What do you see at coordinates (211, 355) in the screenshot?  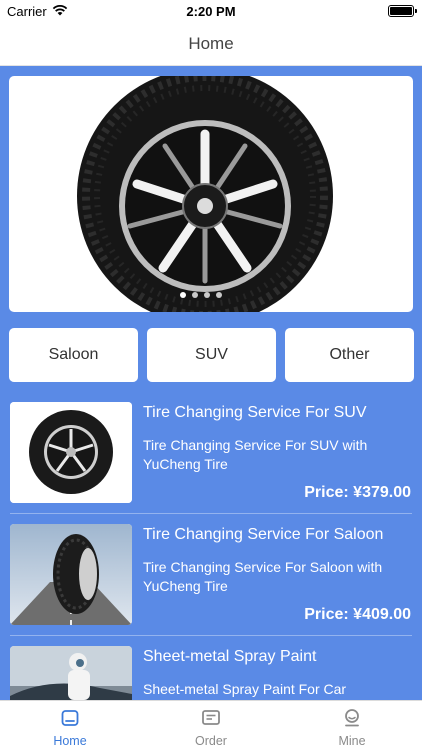 I see `category-suv-button: SUV` at bounding box center [211, 355].